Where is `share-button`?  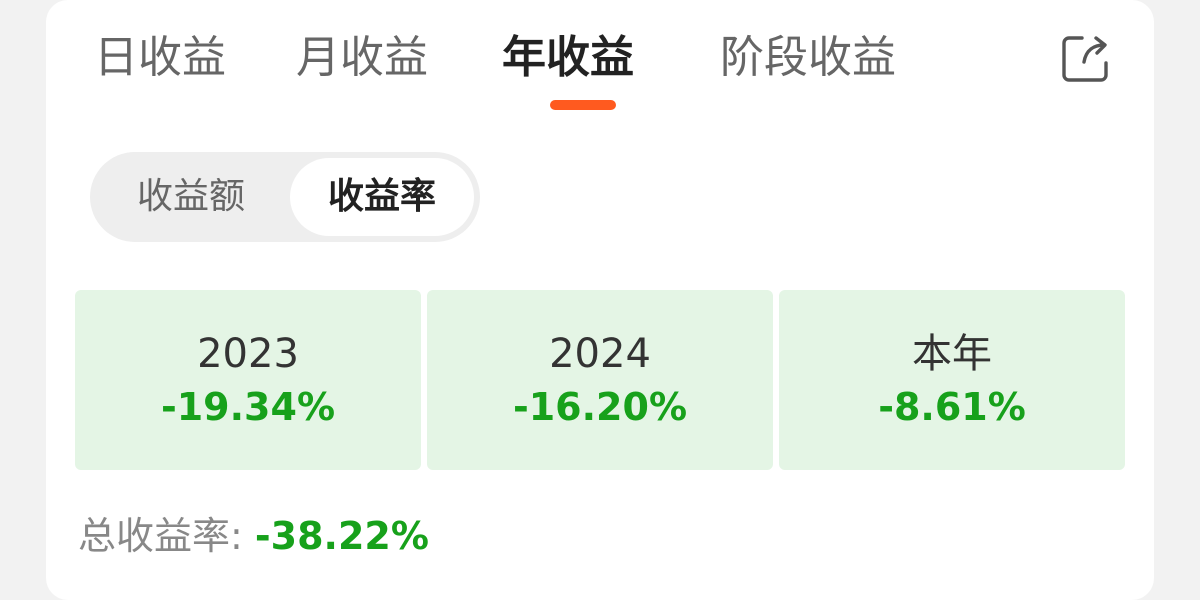
share-button is located at coordinates (1086, 58).